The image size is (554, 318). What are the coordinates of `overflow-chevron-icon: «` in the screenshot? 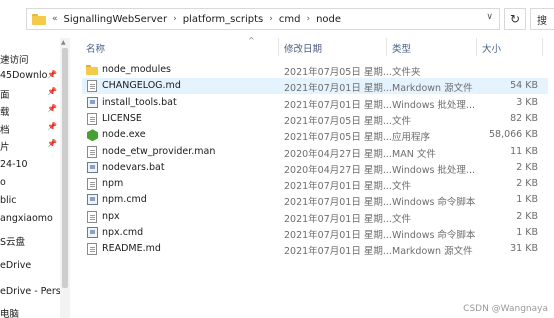 It's located at (55, 19).